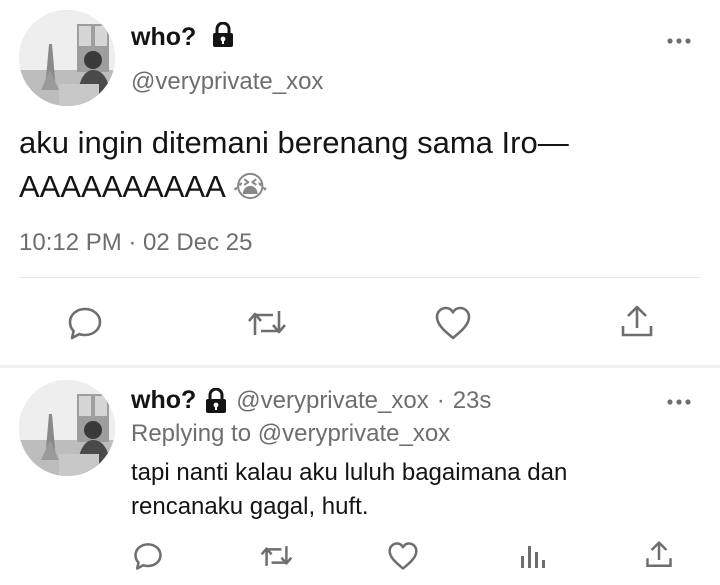 The height and width of the screenshot is (585, 720). What do you see at coordinates (532, 558) in the screenshot?
I see `analytics-icon` at bounding box center [532, 558].